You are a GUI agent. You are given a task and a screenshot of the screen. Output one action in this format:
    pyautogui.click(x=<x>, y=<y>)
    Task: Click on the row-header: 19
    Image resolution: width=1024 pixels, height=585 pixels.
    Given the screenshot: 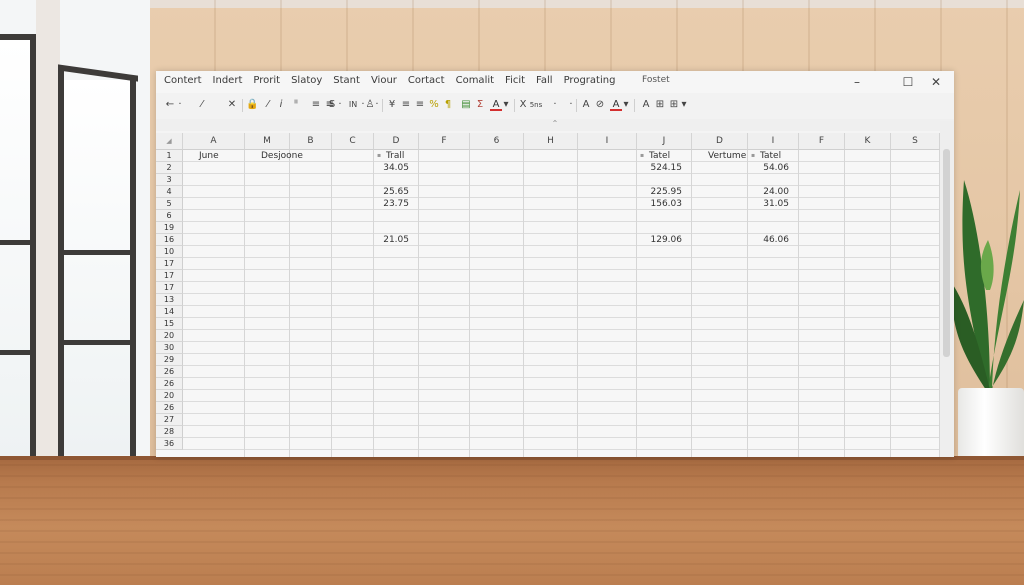 What is the action you would take?
    pyautogui.click(x=169, y=228)
    